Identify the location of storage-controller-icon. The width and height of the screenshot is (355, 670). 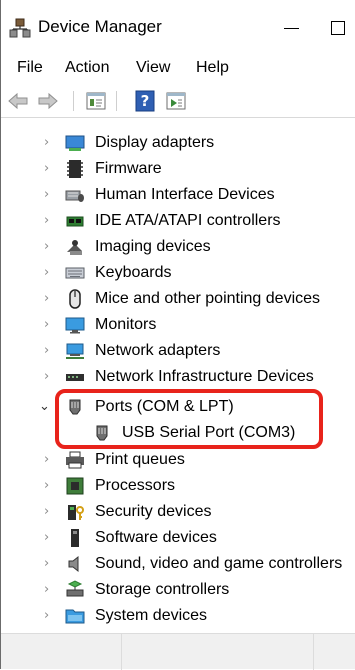
(75, 588).